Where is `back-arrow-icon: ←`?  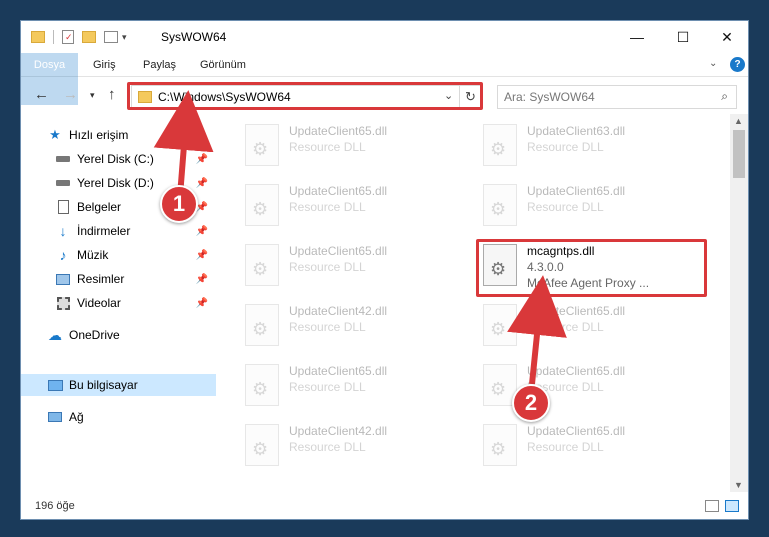 back-arrow-icon: ← is located at coordinates (41, 94).